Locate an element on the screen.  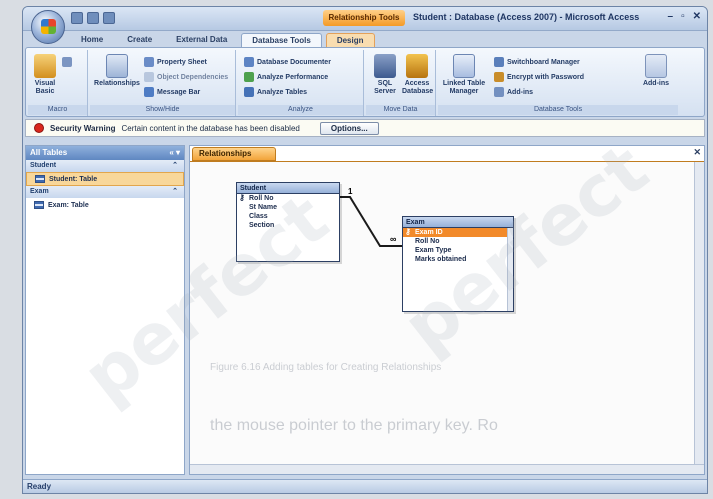
maximize-button: ▫ is located at coordinates (683, 16).